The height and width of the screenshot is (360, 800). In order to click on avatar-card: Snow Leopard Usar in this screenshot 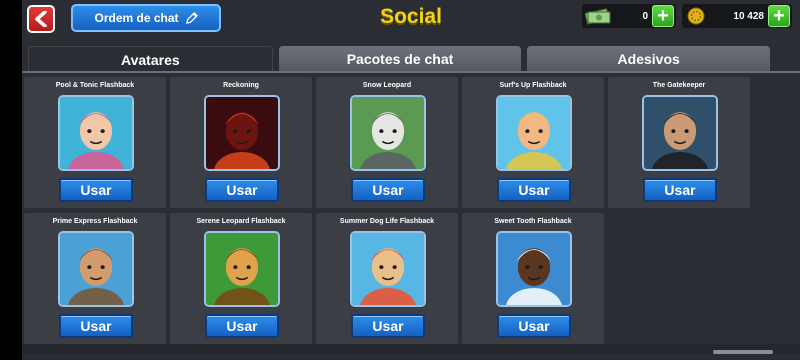, I will do `click(387, 142)`.